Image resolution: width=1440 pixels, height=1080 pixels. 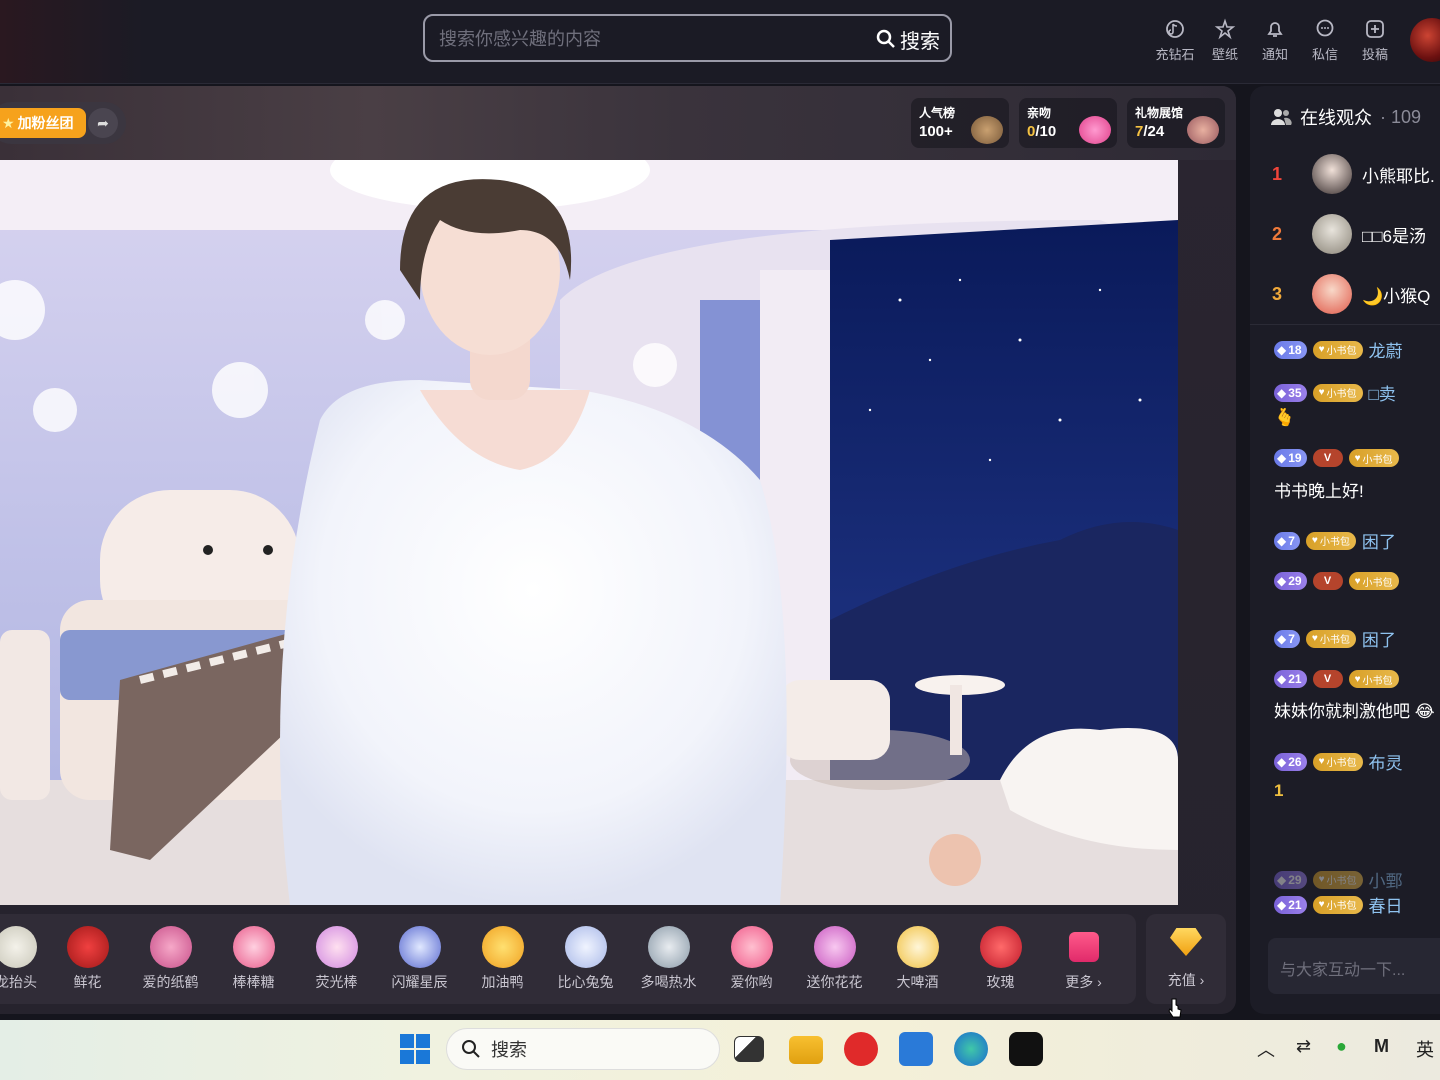 What do you see at coordinates (1345, 174) in the screenshot?
I see `viewer-row: 1 小熊耶比.` at bounding box center [1345, 174].